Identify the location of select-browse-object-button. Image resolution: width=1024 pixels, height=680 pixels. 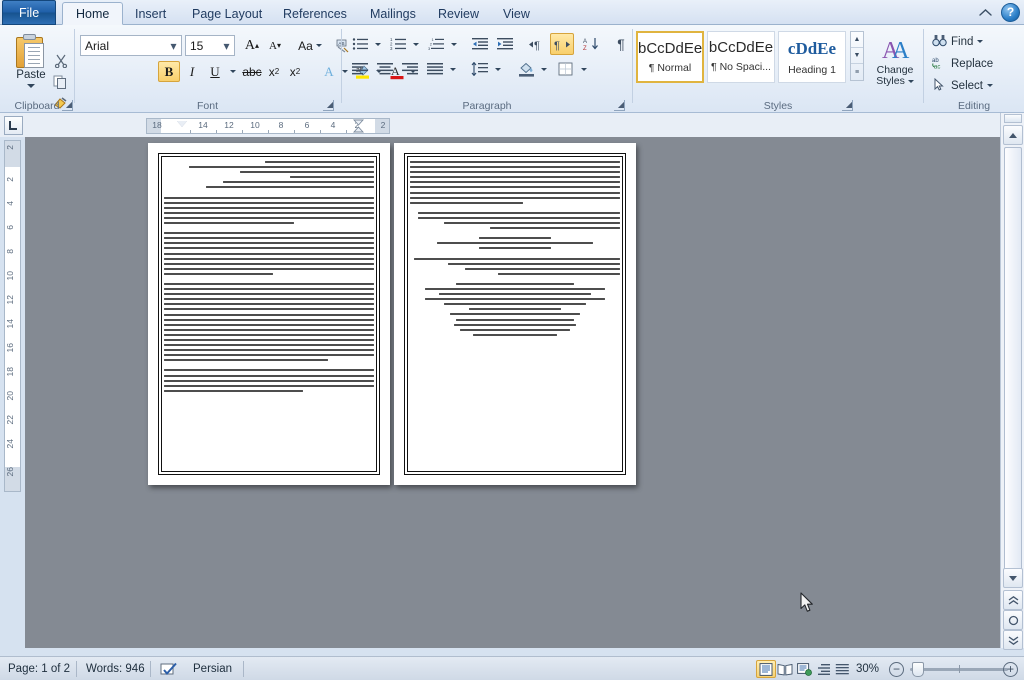
(1013, 620).